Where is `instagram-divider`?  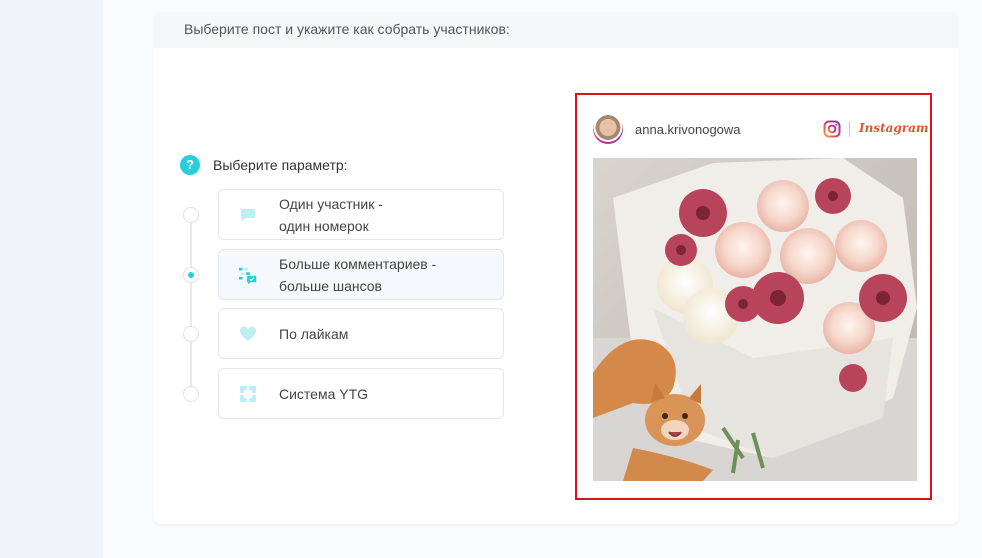 instagram-divider is located at coordinates (849, 129).